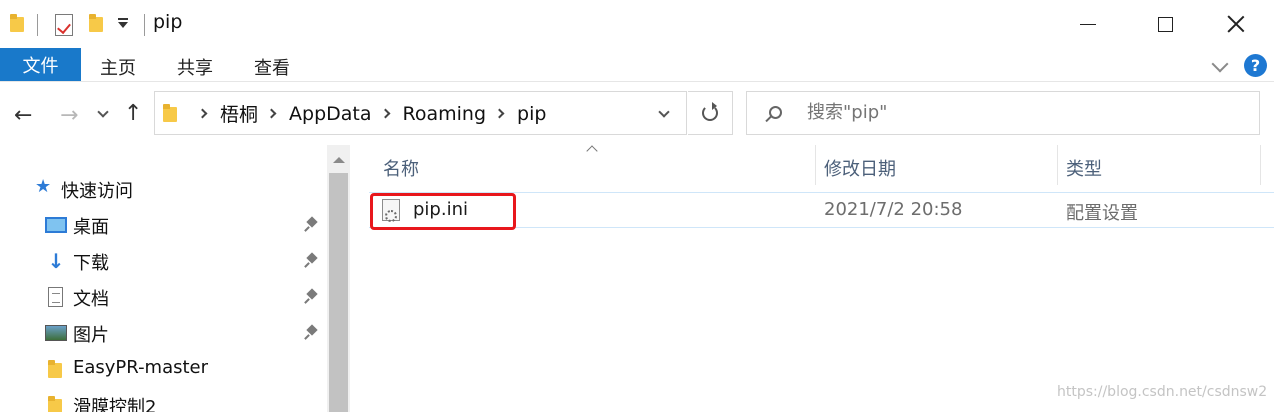 This screenshot has height=412, width=1274. Describe the element at coordinates (163, 333) in the screenshot. I see `sidebar-item-pictures: 图片` at that location.